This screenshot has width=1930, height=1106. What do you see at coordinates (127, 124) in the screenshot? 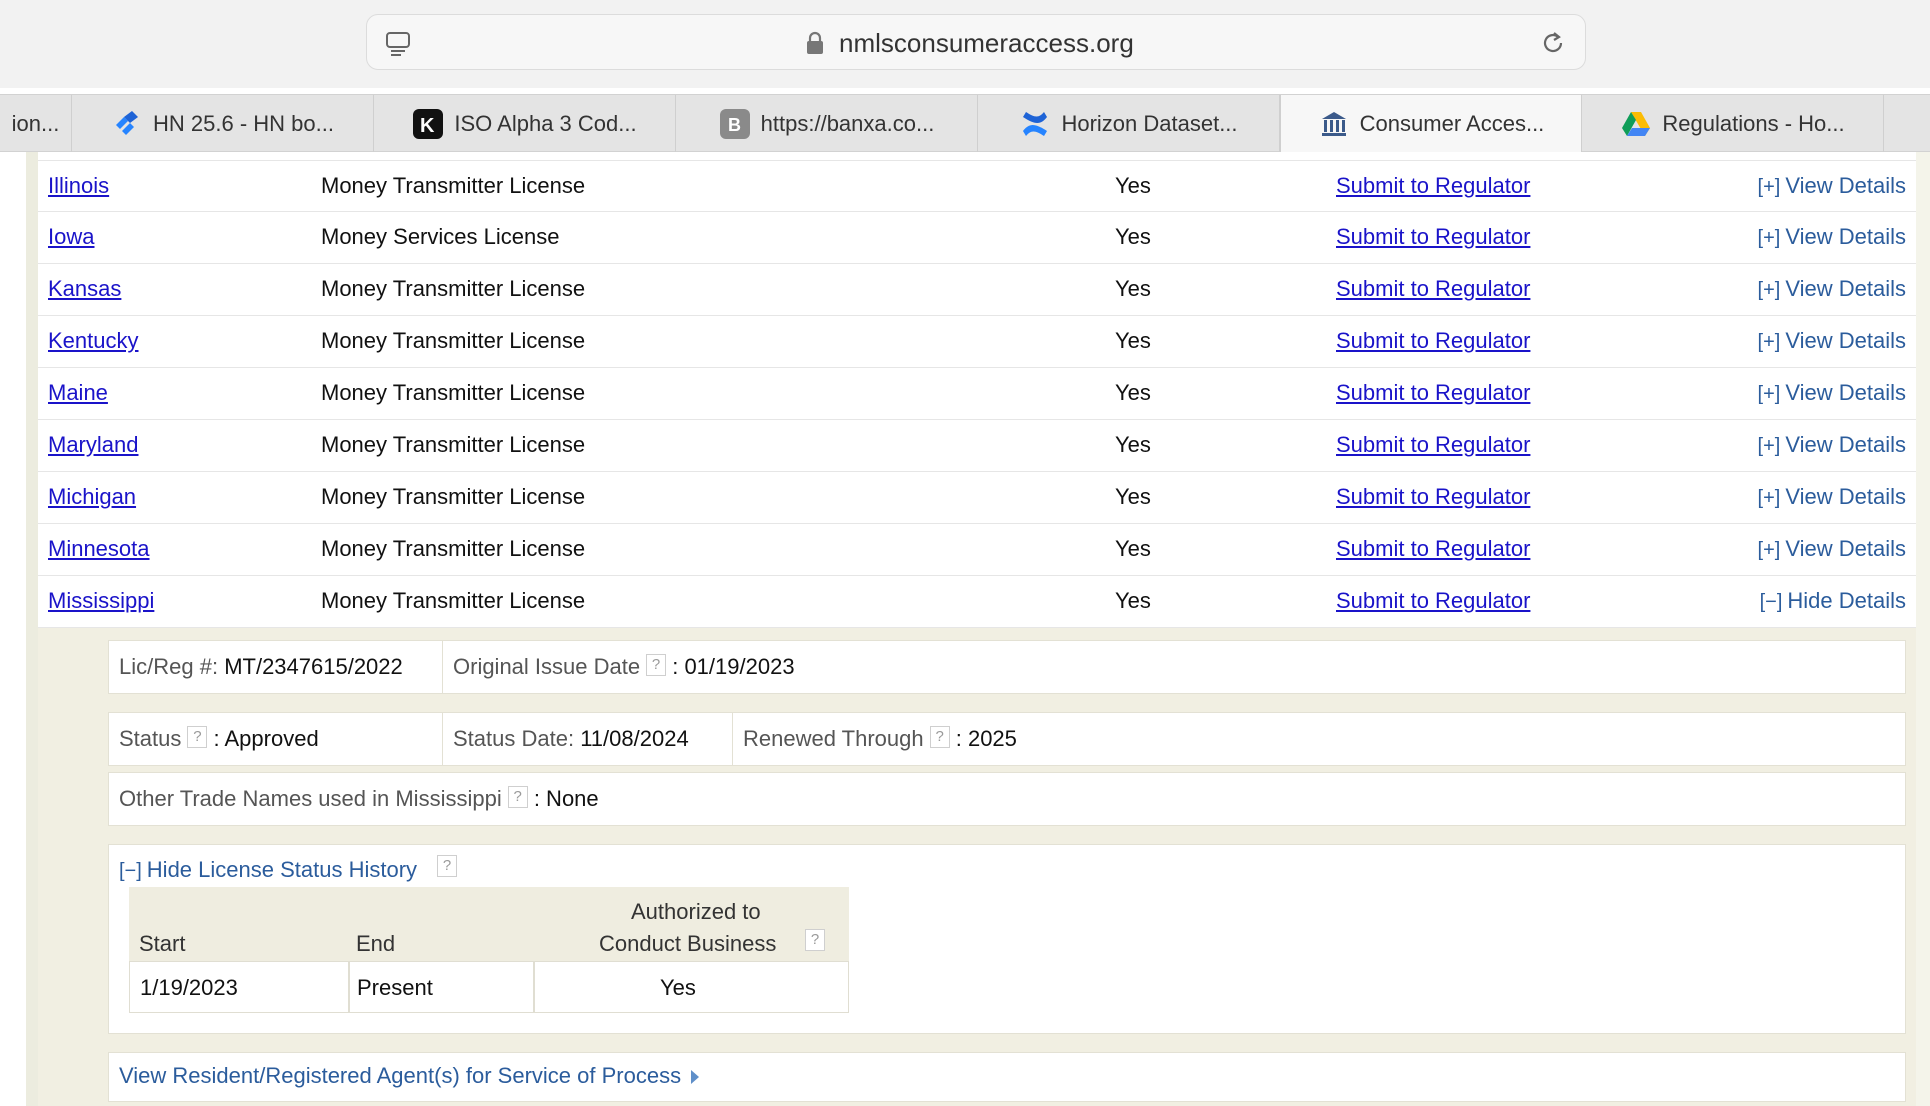
I see `jira-icon` at bounding box center [127, 124].